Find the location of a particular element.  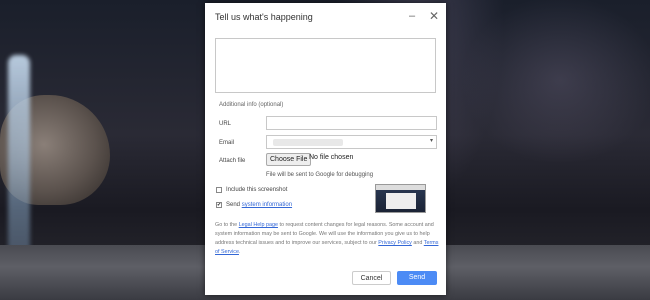

no-file-chosen-text: No file chosen is located at coordinates (331, 157).